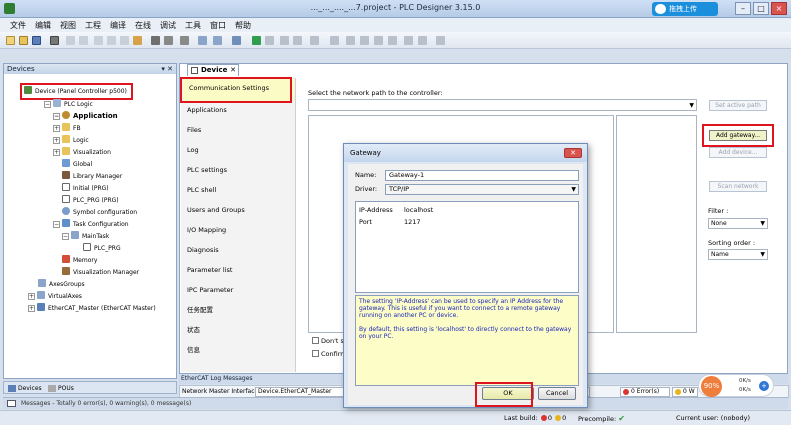 This screenshot has height=425, width=791. What do you see at coordinates (168, 40) in the screenshot?
I see `find-next-icon` at bounding box center [168, 40].